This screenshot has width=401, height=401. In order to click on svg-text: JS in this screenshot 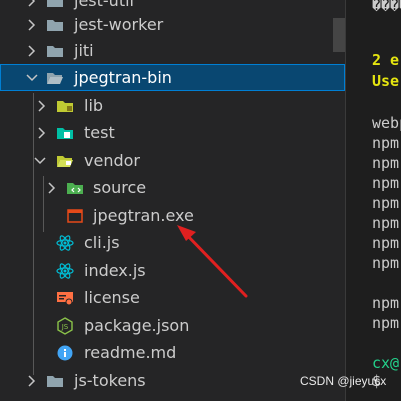, I will do `click(65, 327)`.